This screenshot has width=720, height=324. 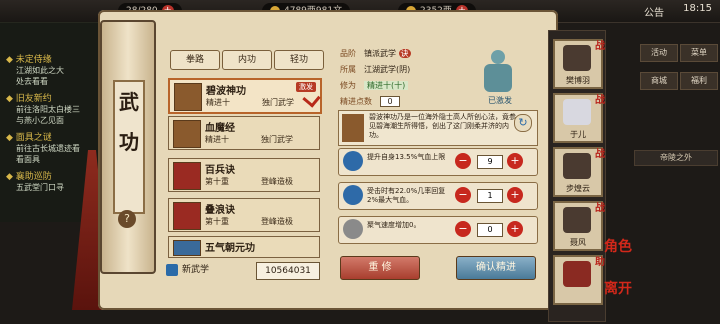 I want to click on skill-item-dielang: 叠浪诀 第十重 登峰造极, so click(x=244, y=215).